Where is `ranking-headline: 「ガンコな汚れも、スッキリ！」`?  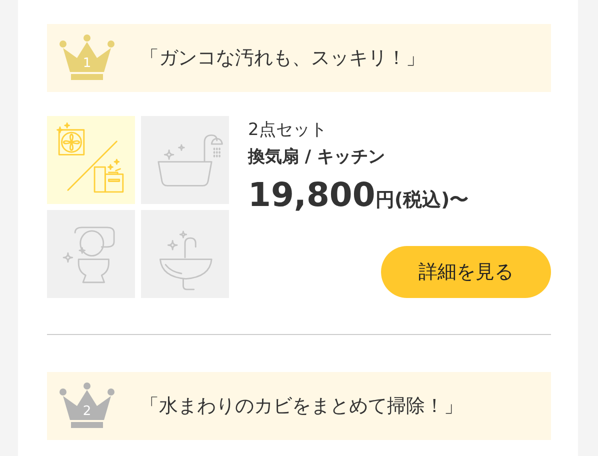 ranking-headline: 「ガンコな汚れも、スッキリ！」 is located at coordinates (282, 58).